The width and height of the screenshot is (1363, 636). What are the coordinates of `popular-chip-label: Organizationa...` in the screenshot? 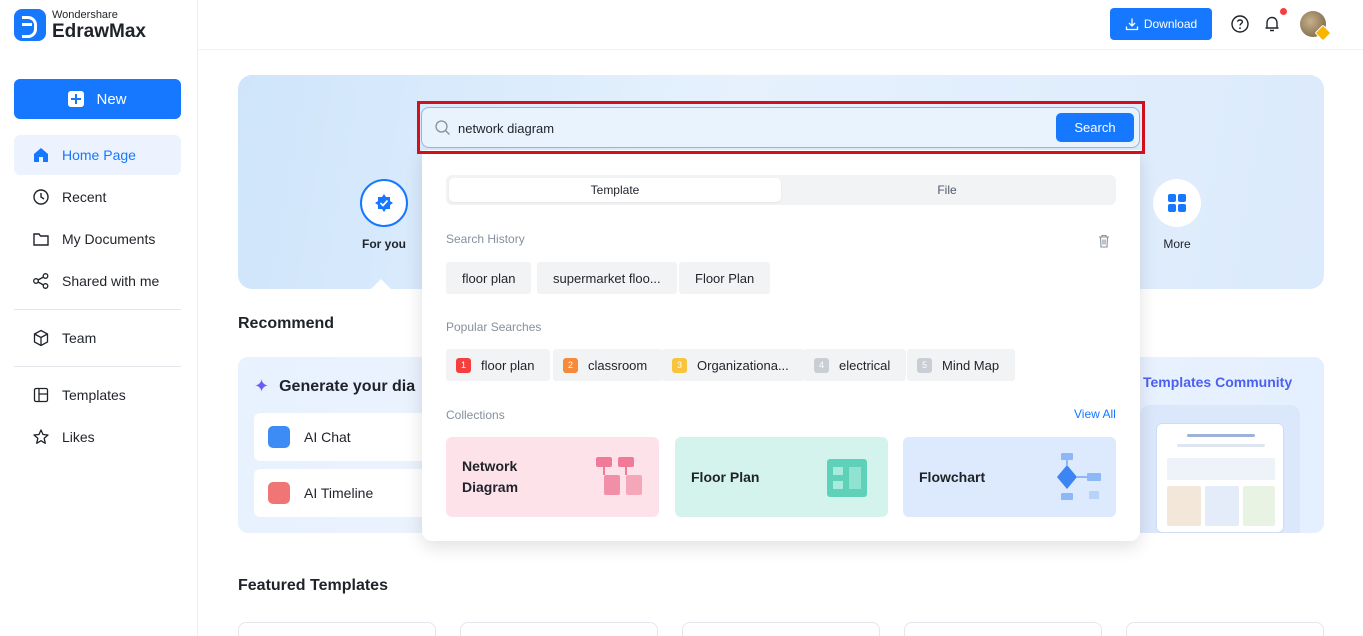 It's located at (743, 365).